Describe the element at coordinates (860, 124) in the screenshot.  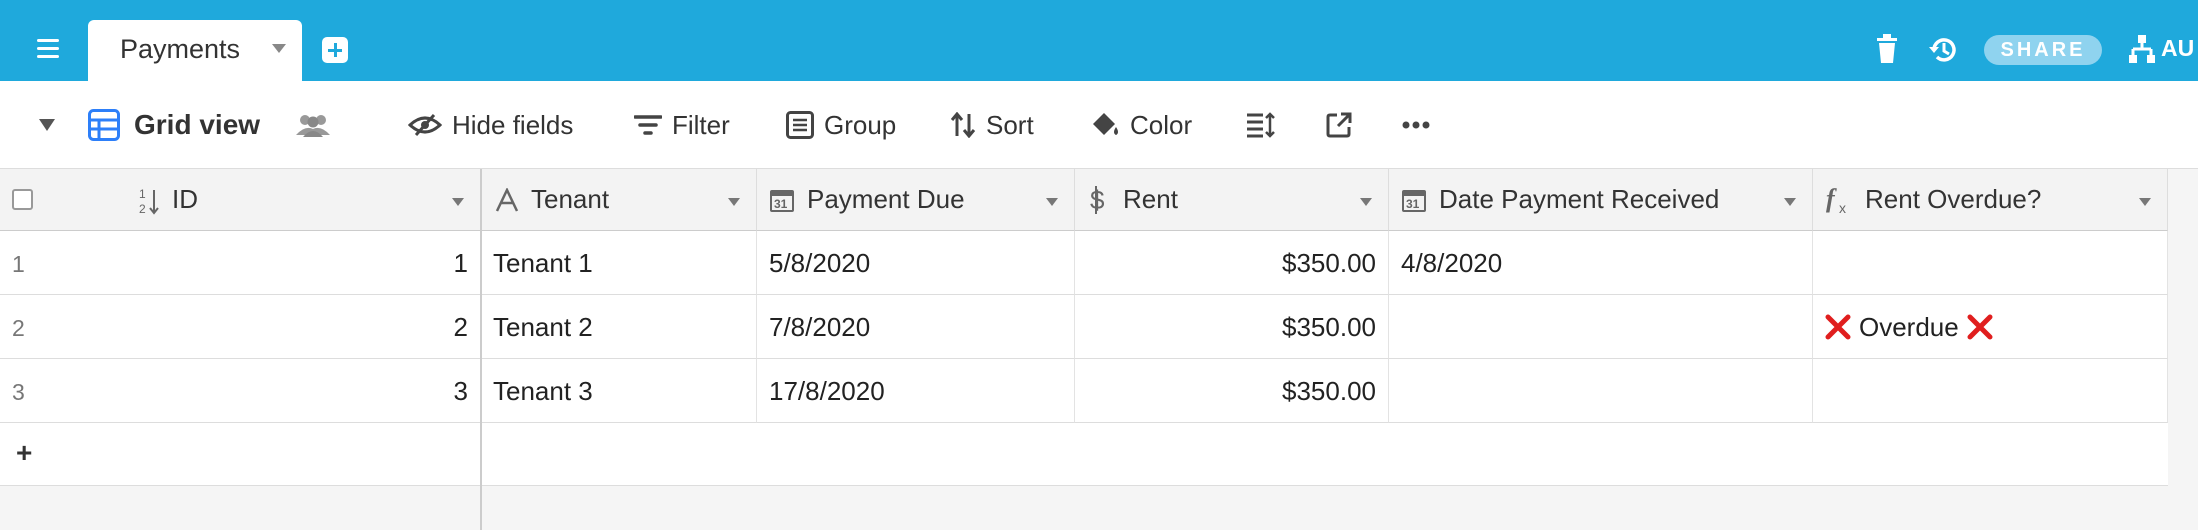
I see `group-label: Group` at that location.